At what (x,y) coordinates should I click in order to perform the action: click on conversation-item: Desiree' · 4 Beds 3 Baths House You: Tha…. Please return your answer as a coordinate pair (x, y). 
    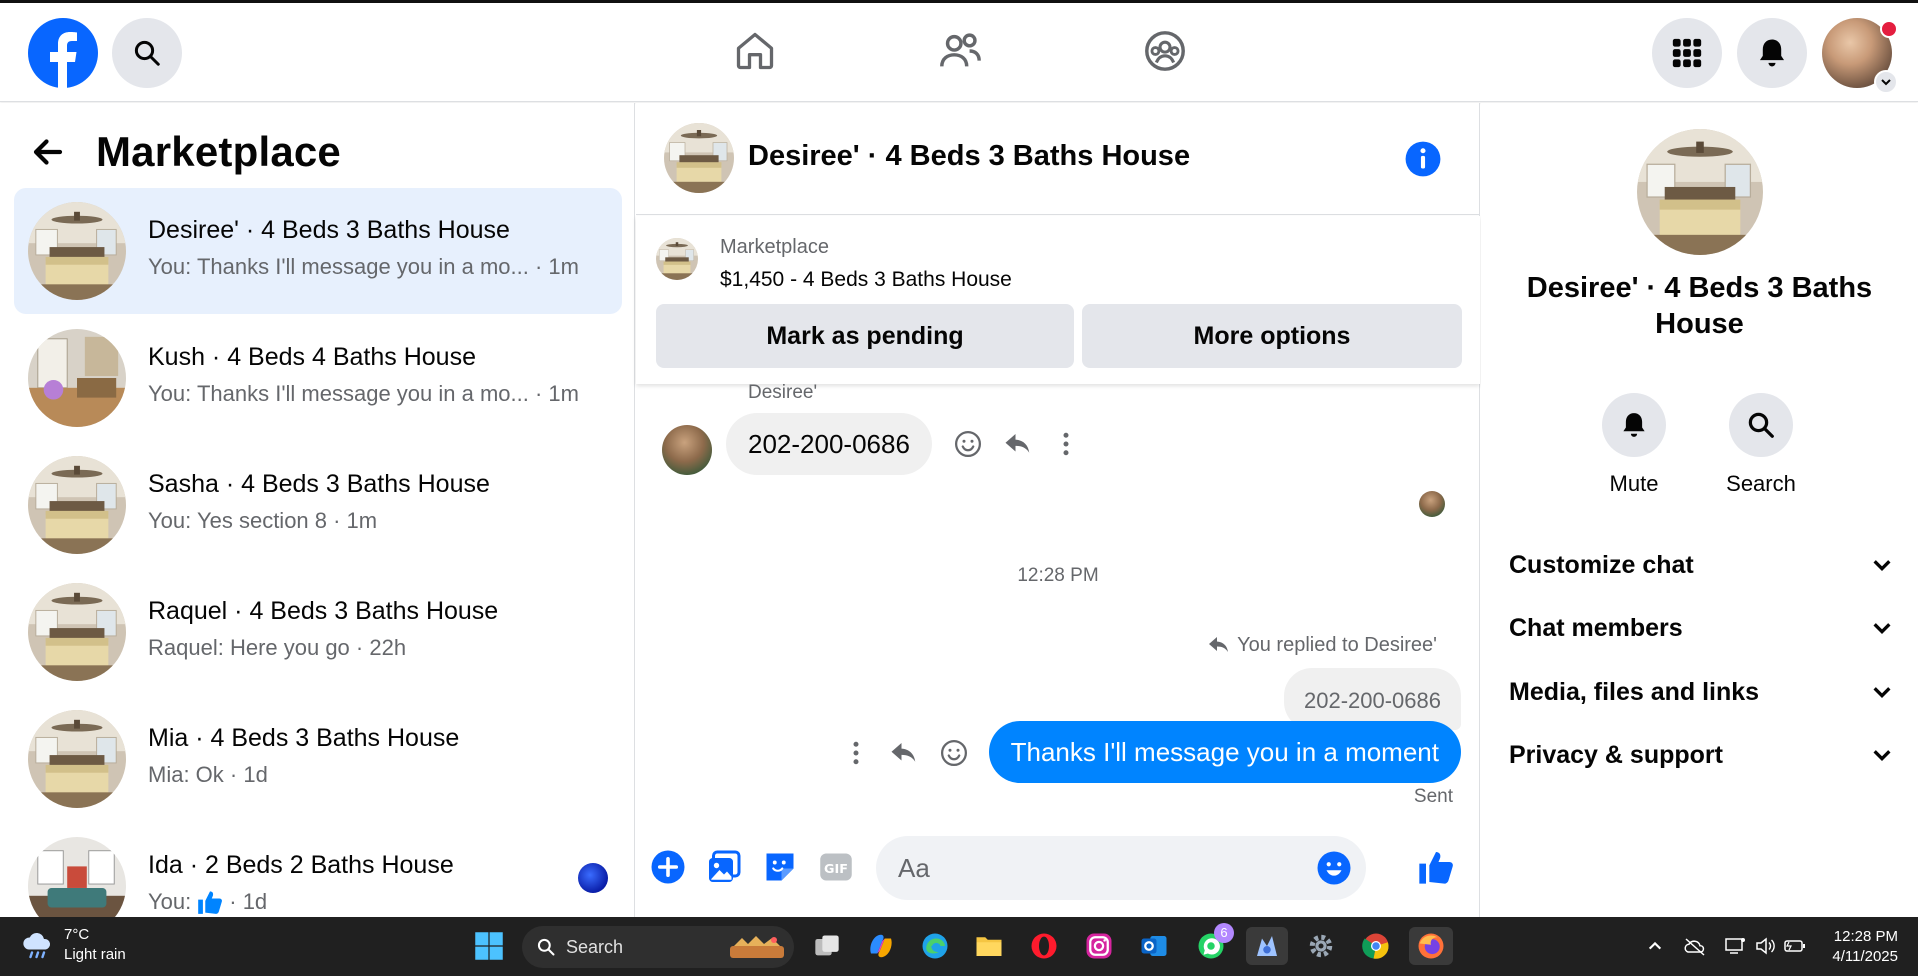
    Looking at the image, I should click on (318, 251).